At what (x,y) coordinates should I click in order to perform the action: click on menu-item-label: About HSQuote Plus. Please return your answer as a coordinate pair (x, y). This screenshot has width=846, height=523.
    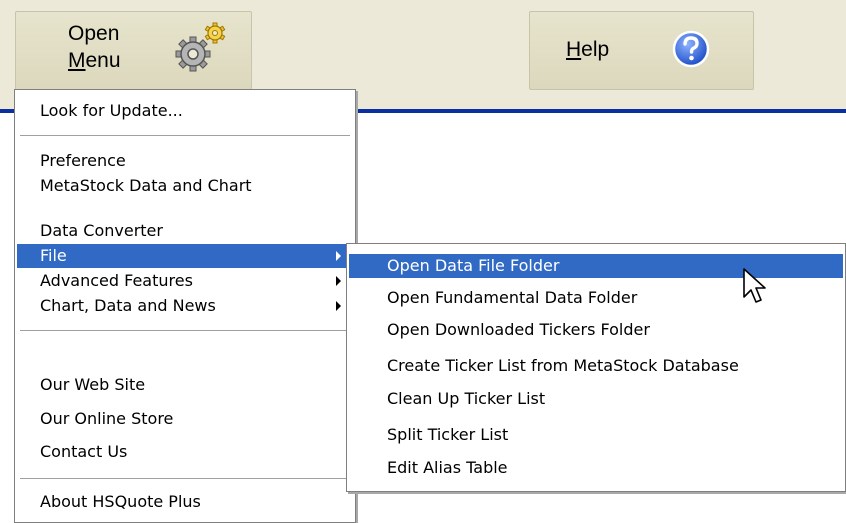
    Looking at the image, I should click on (120, 501).